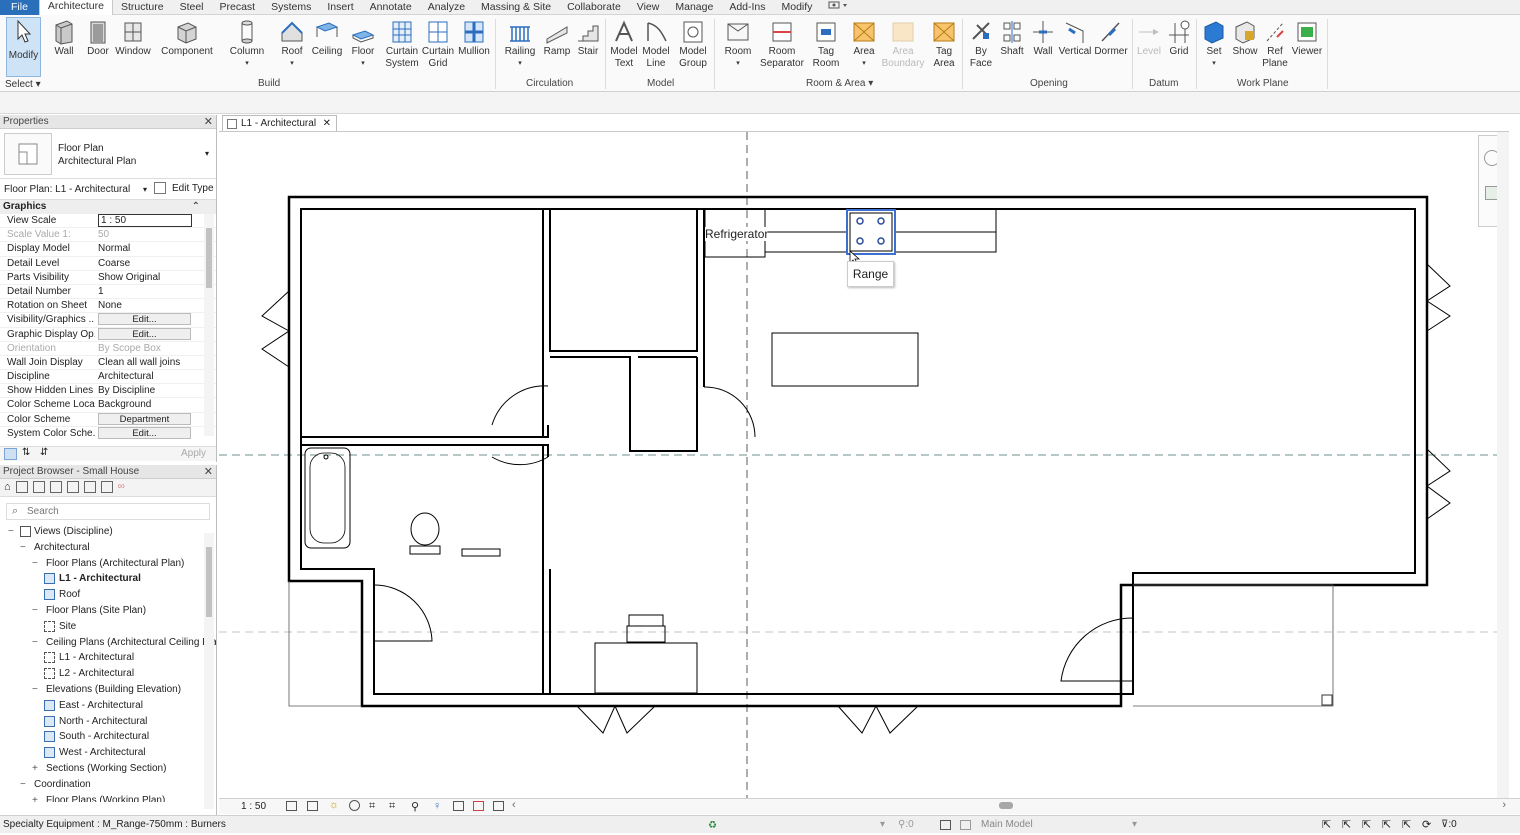 Image resolution: width=1520 pixels, height=835 pixels. I want to click on refrigerator-label: Refrigerator, so click(737, 234).